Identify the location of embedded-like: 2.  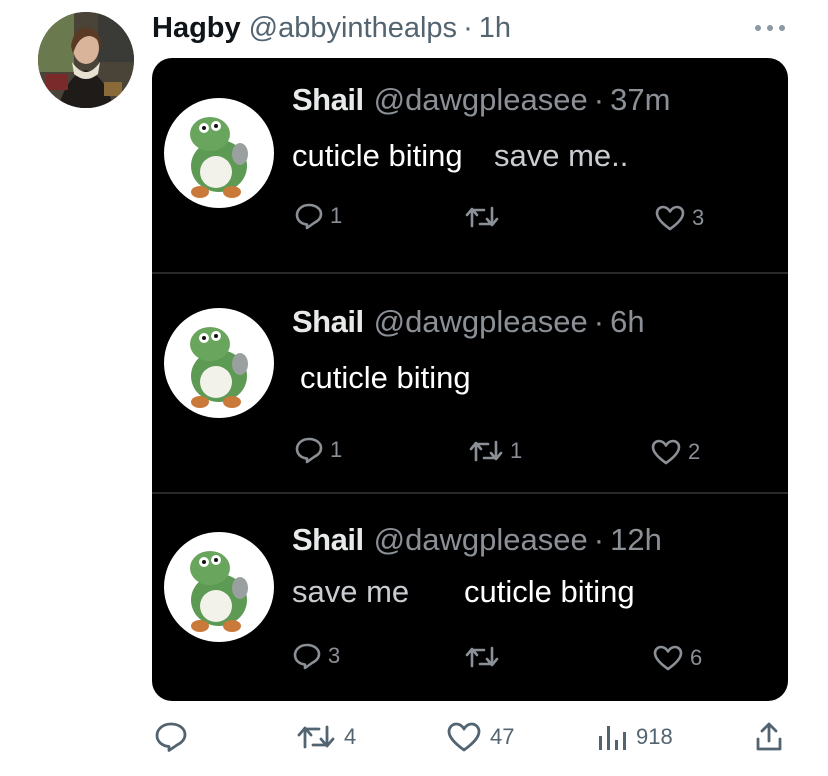
(675, 452).